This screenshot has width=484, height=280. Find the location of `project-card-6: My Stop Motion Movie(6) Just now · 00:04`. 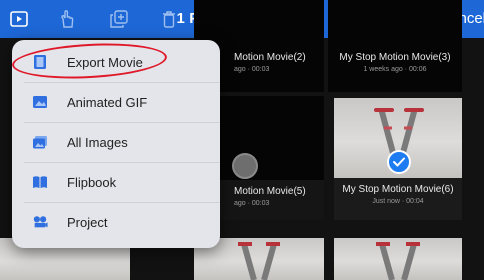

project-card-6: My Stop Motion Movie(6) Just now · 00:04 is located at coordinates (398, 159).